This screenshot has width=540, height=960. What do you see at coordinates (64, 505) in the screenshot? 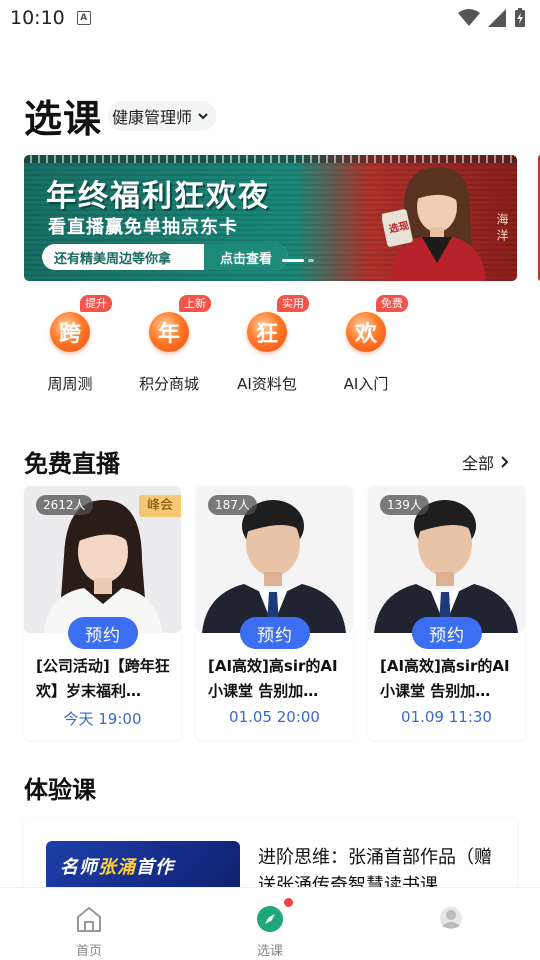
I see `viewer-count: 2612人` at bounding box center [64, 505].